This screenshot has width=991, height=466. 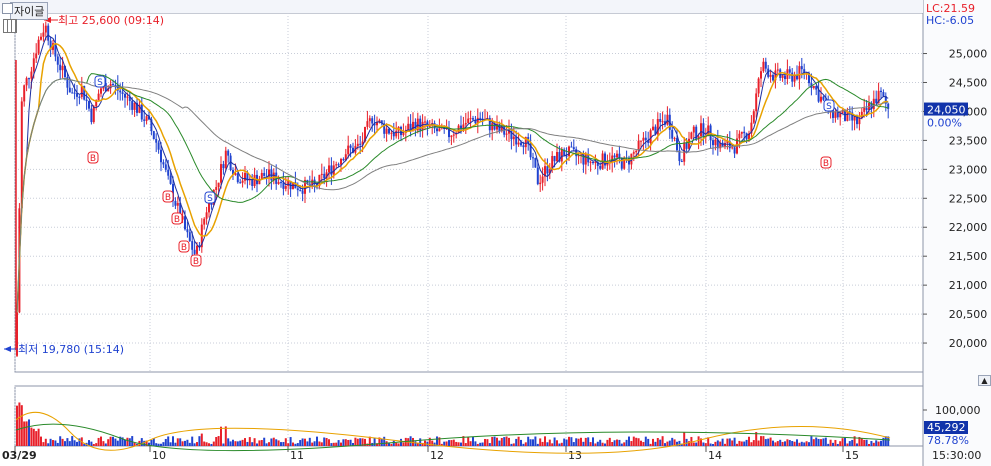 I want to click on scroll-up-button: ▲, so click(x=984, y=380).